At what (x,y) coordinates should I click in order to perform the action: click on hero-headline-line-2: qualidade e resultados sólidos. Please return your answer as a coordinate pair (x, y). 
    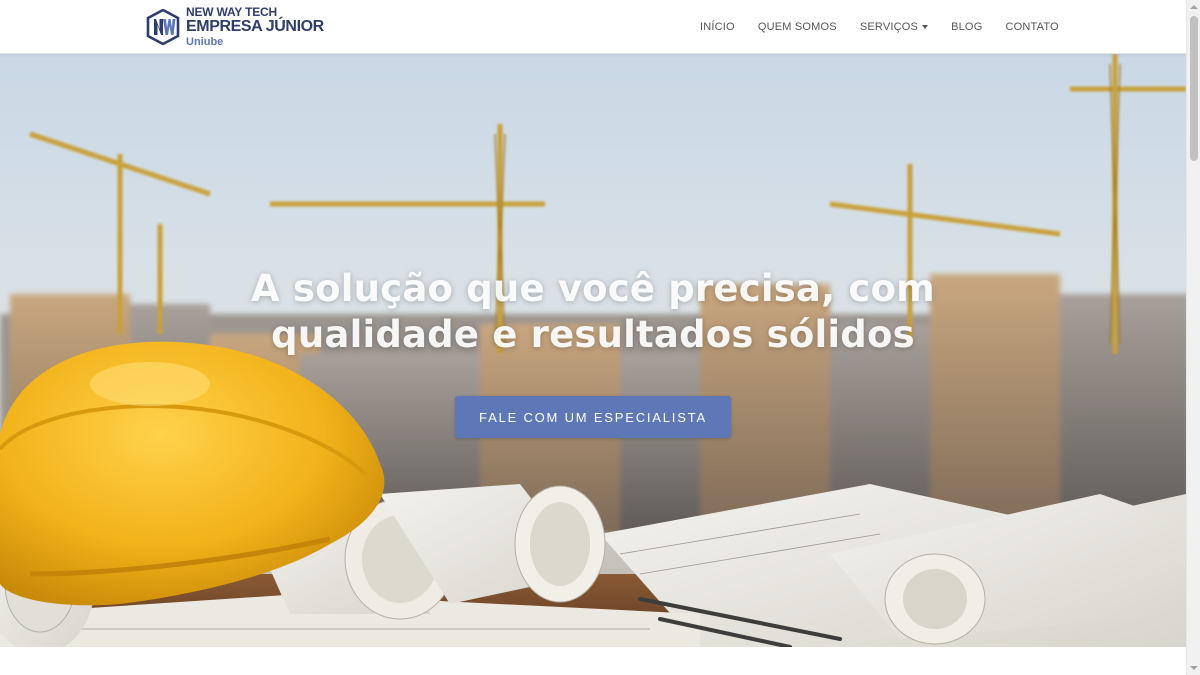
    Looking at the image, I should click on (593, 334).